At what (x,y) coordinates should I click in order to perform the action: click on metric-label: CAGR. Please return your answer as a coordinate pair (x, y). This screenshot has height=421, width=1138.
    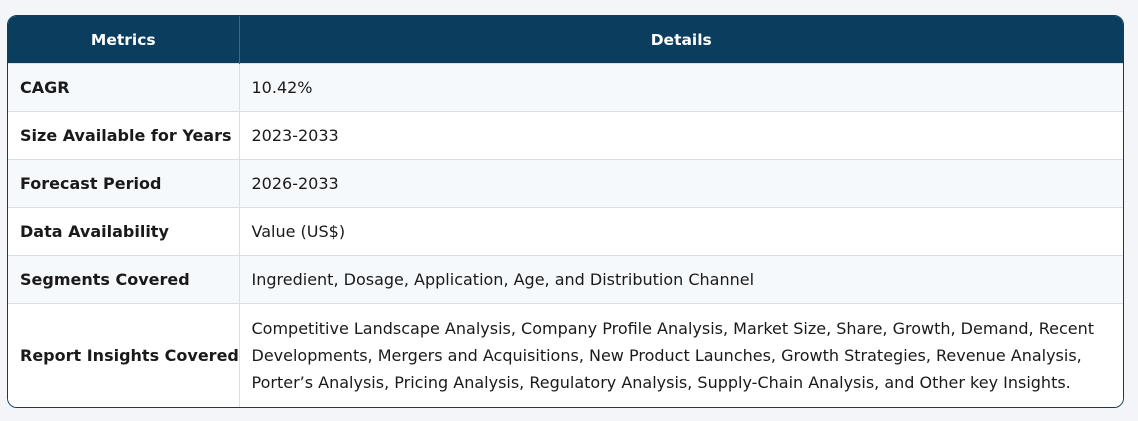
    Looking at the image, I should click on (124, 87).